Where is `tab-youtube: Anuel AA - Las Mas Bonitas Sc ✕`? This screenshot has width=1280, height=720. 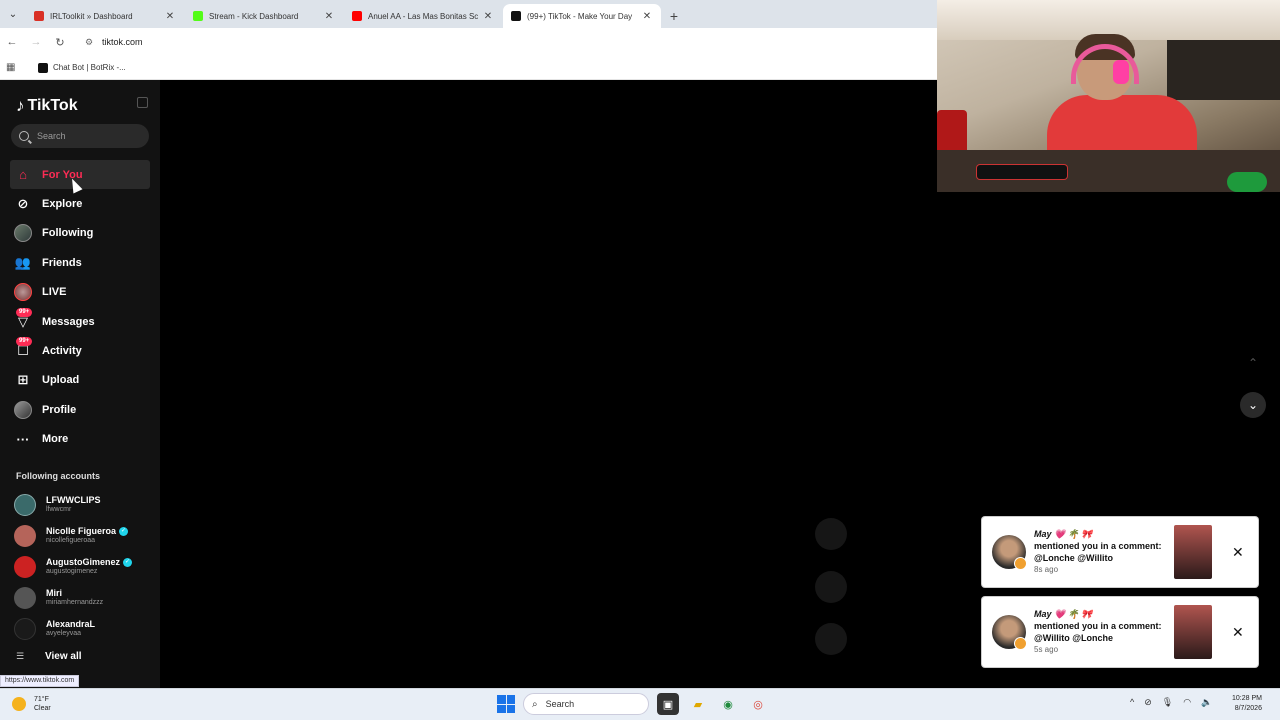 tab-youtube: Anuel AA - Las Mas Bonitas Sc ✕ is located at coordinates (423, 16).